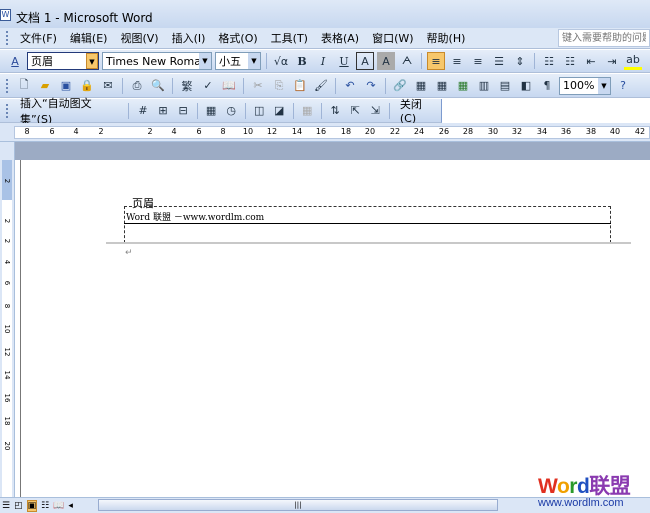  What do you see at coordinates (302, 61) in the screenshot?
I see `bold-icon: B` at bounding box center [302, 61].